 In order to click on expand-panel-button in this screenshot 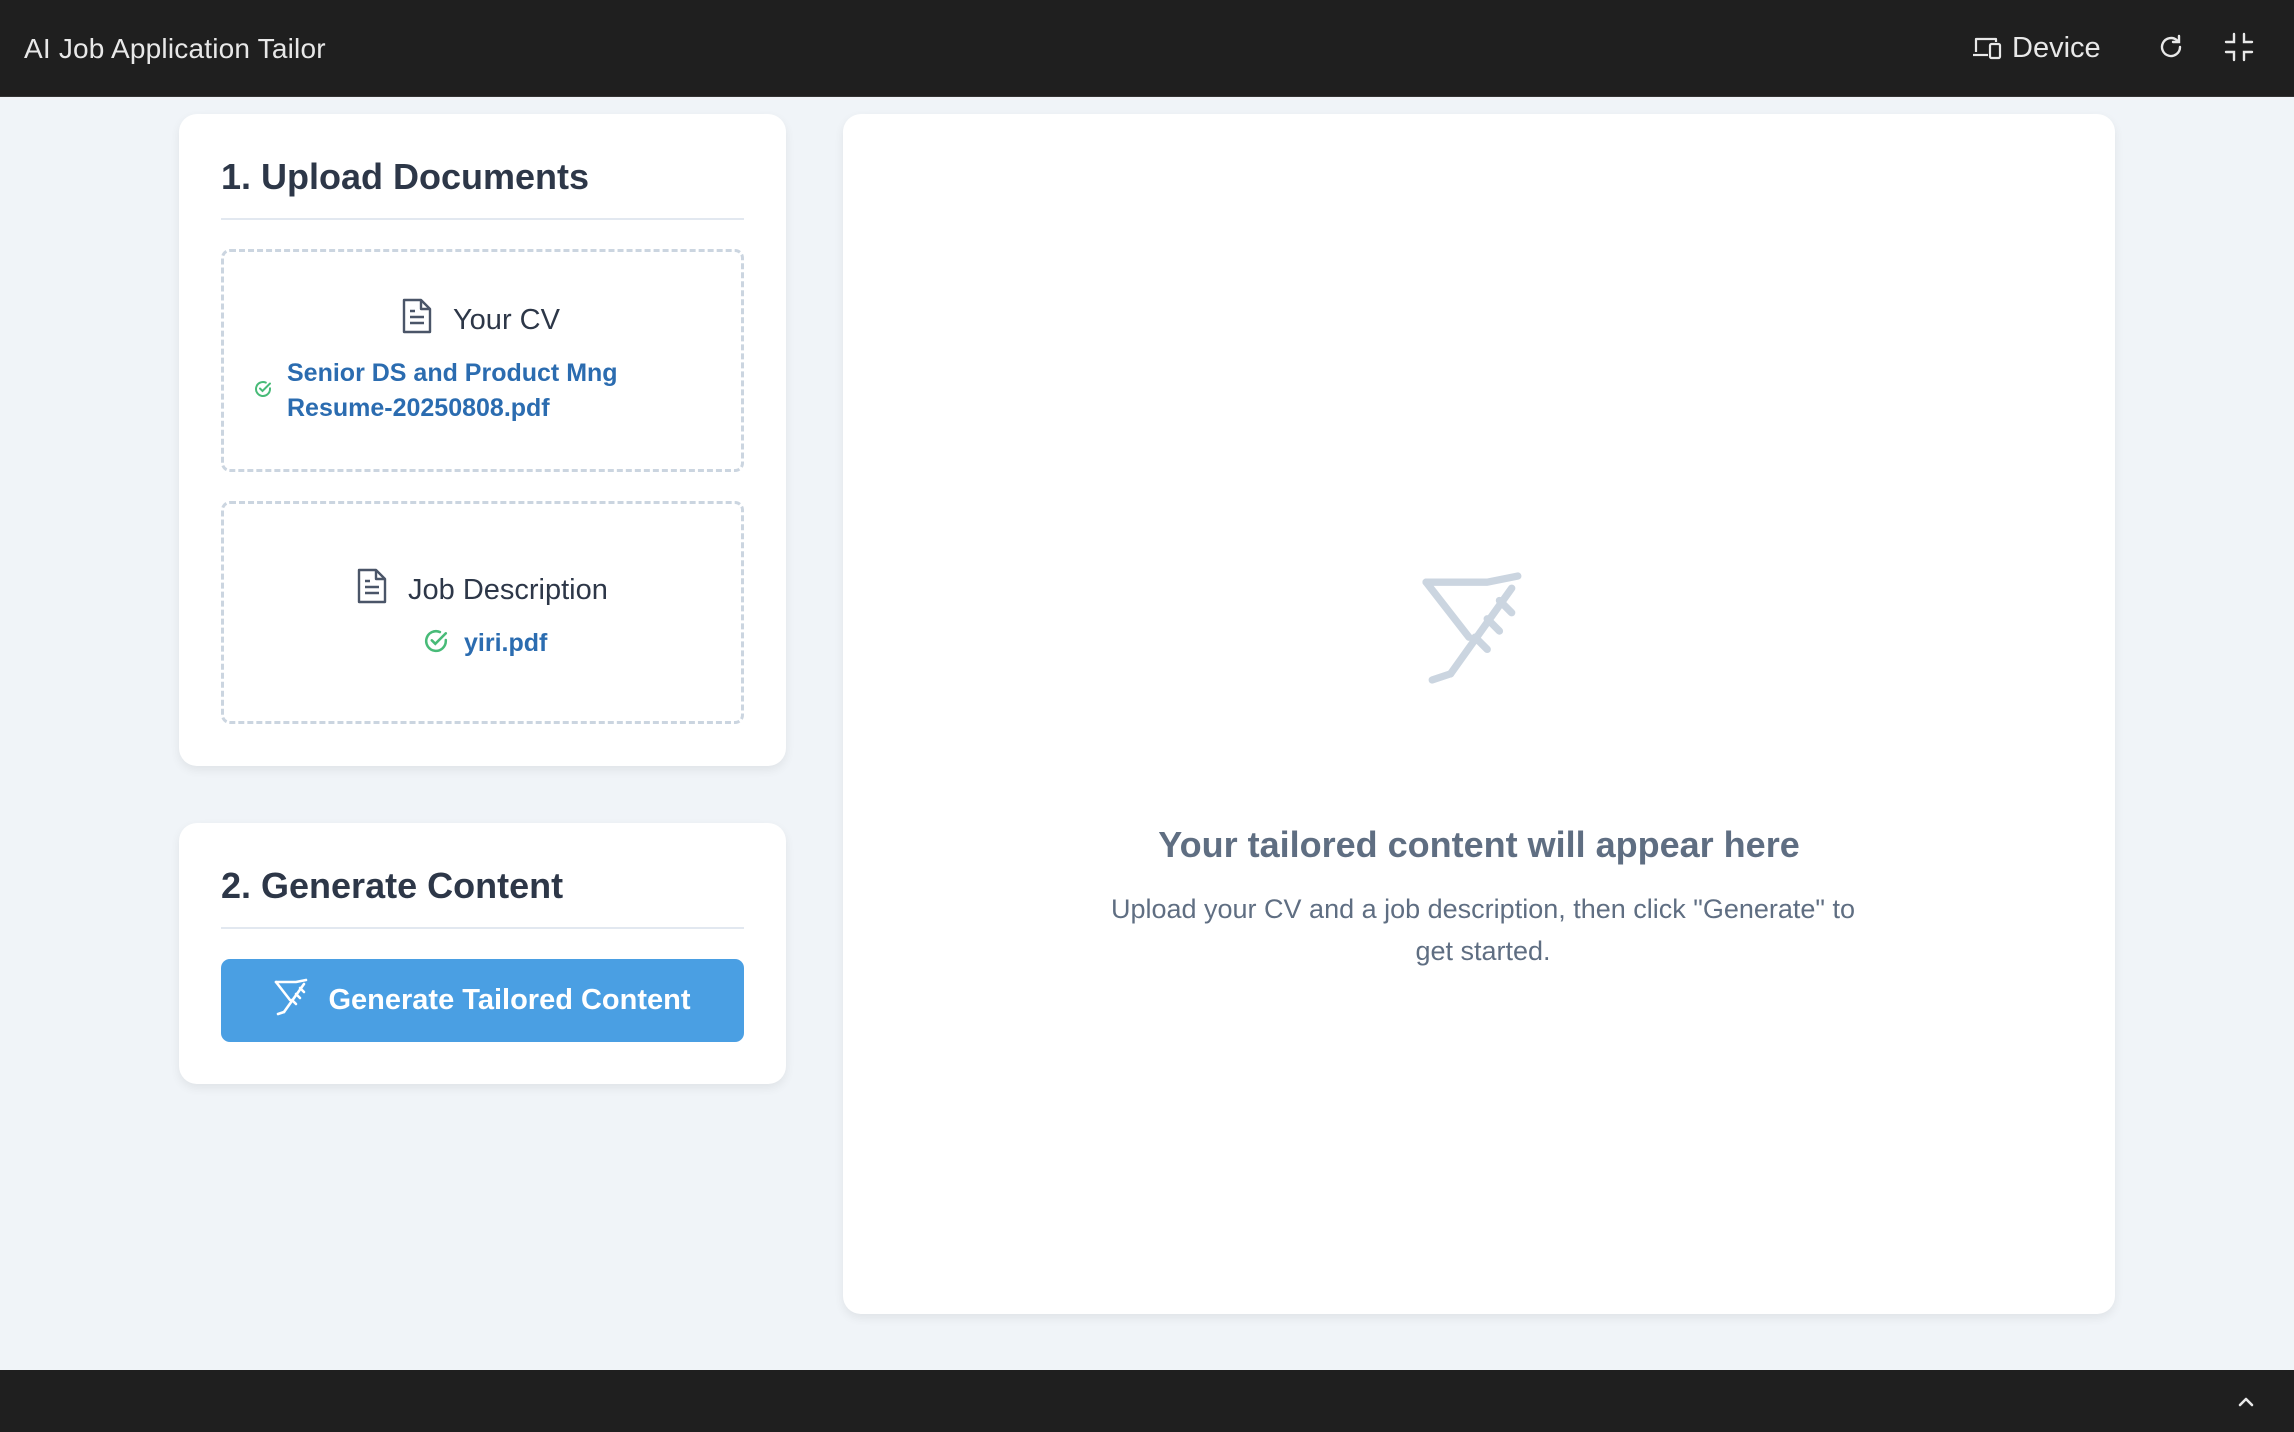, I will do `click(2246, 1402)`.